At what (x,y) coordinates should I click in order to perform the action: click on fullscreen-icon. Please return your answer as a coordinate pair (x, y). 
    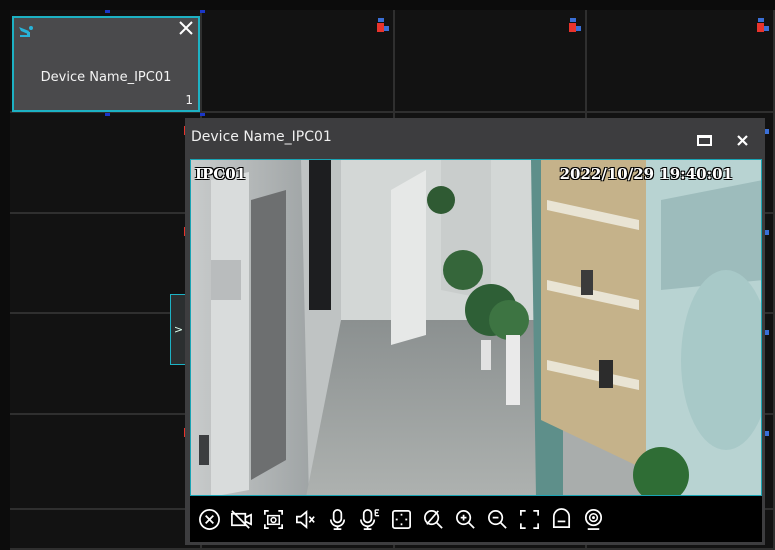
    Looking at the image, I should click on (529, 519).